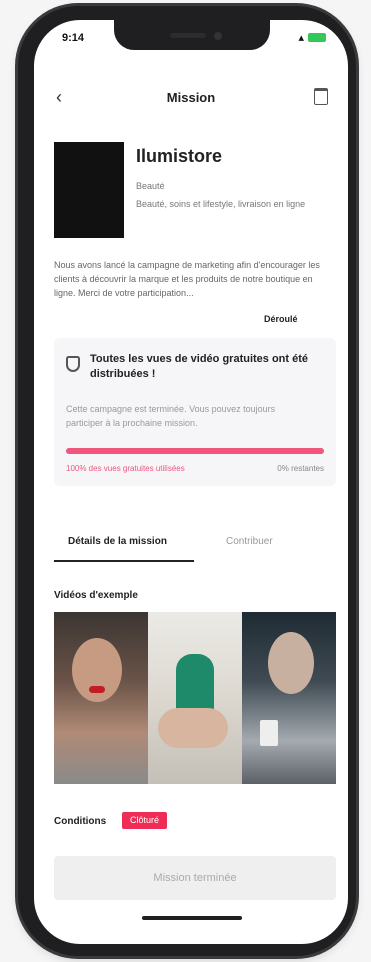 The height and width of the screenshot is (962, 371). I want to click on active-tab-indicator, so click(124, 561).